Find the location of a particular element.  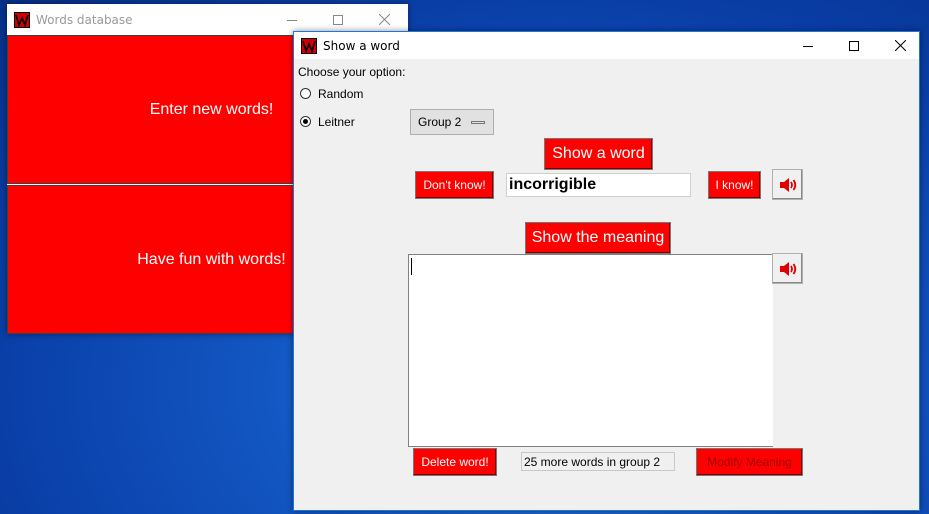

delete-word-button: Delete word! is located at coordinates (455, 462).